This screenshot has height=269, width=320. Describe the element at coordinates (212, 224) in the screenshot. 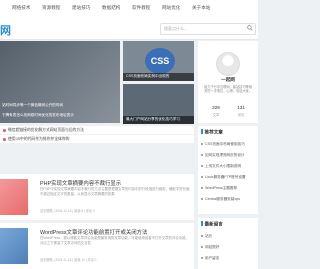

I see `latest-heading: 最新留言` at that location.